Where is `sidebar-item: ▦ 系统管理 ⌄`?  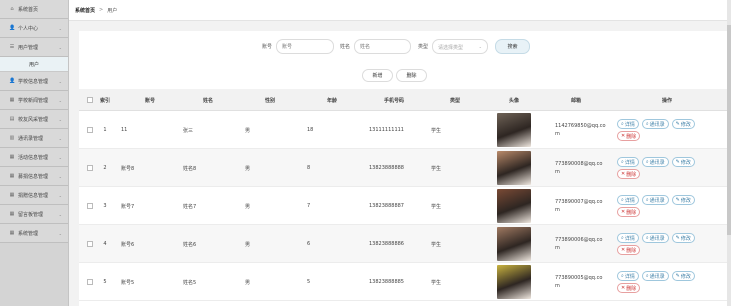 sidebar-item: ▦ 系统管理 ⌄ is located at coordinates (34, 233).